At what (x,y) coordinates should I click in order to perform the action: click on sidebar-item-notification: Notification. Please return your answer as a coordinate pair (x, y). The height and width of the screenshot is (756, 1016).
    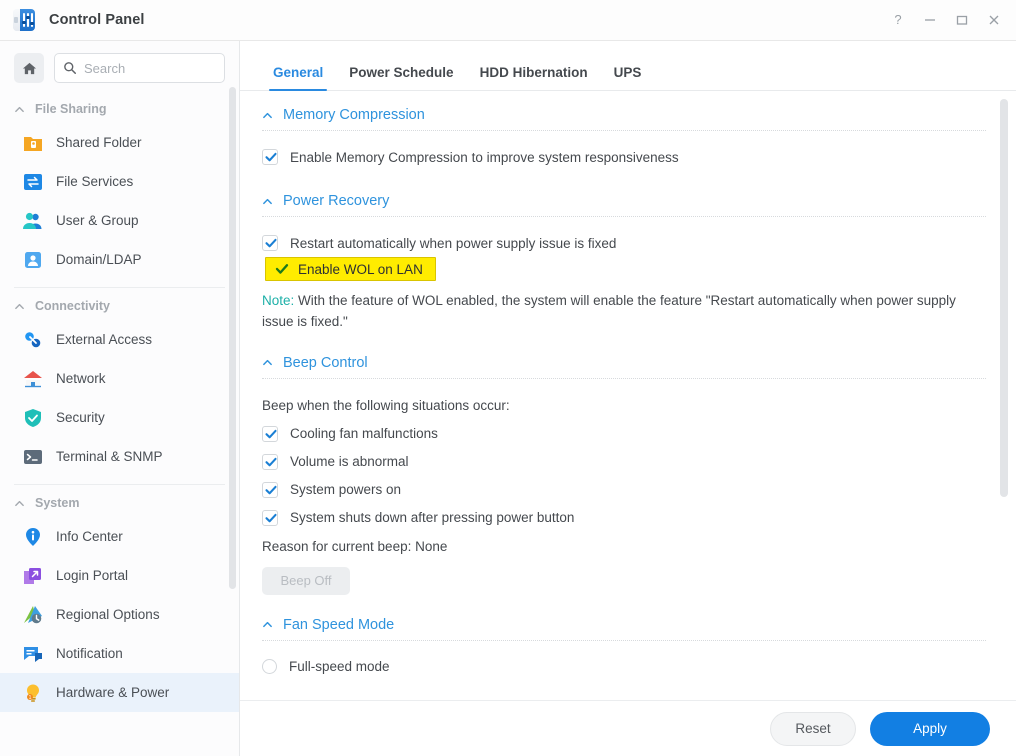
    Looking at the image, I should click on (119, 653).